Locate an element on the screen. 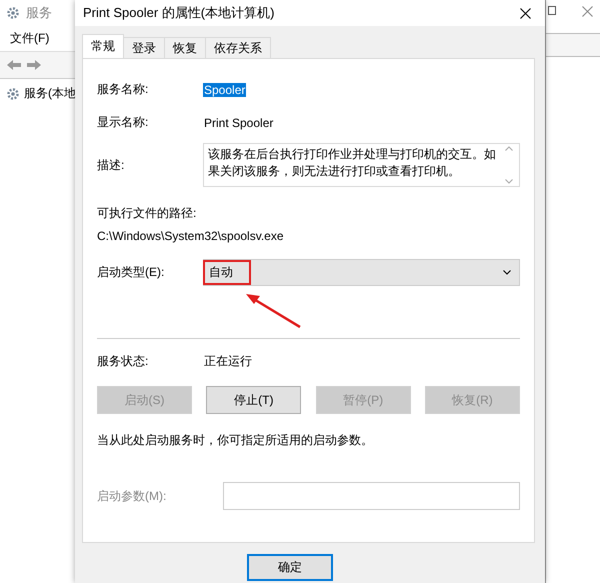 The image size is (600, 583). chevron-up-icon is located at coordinates (509, 148).